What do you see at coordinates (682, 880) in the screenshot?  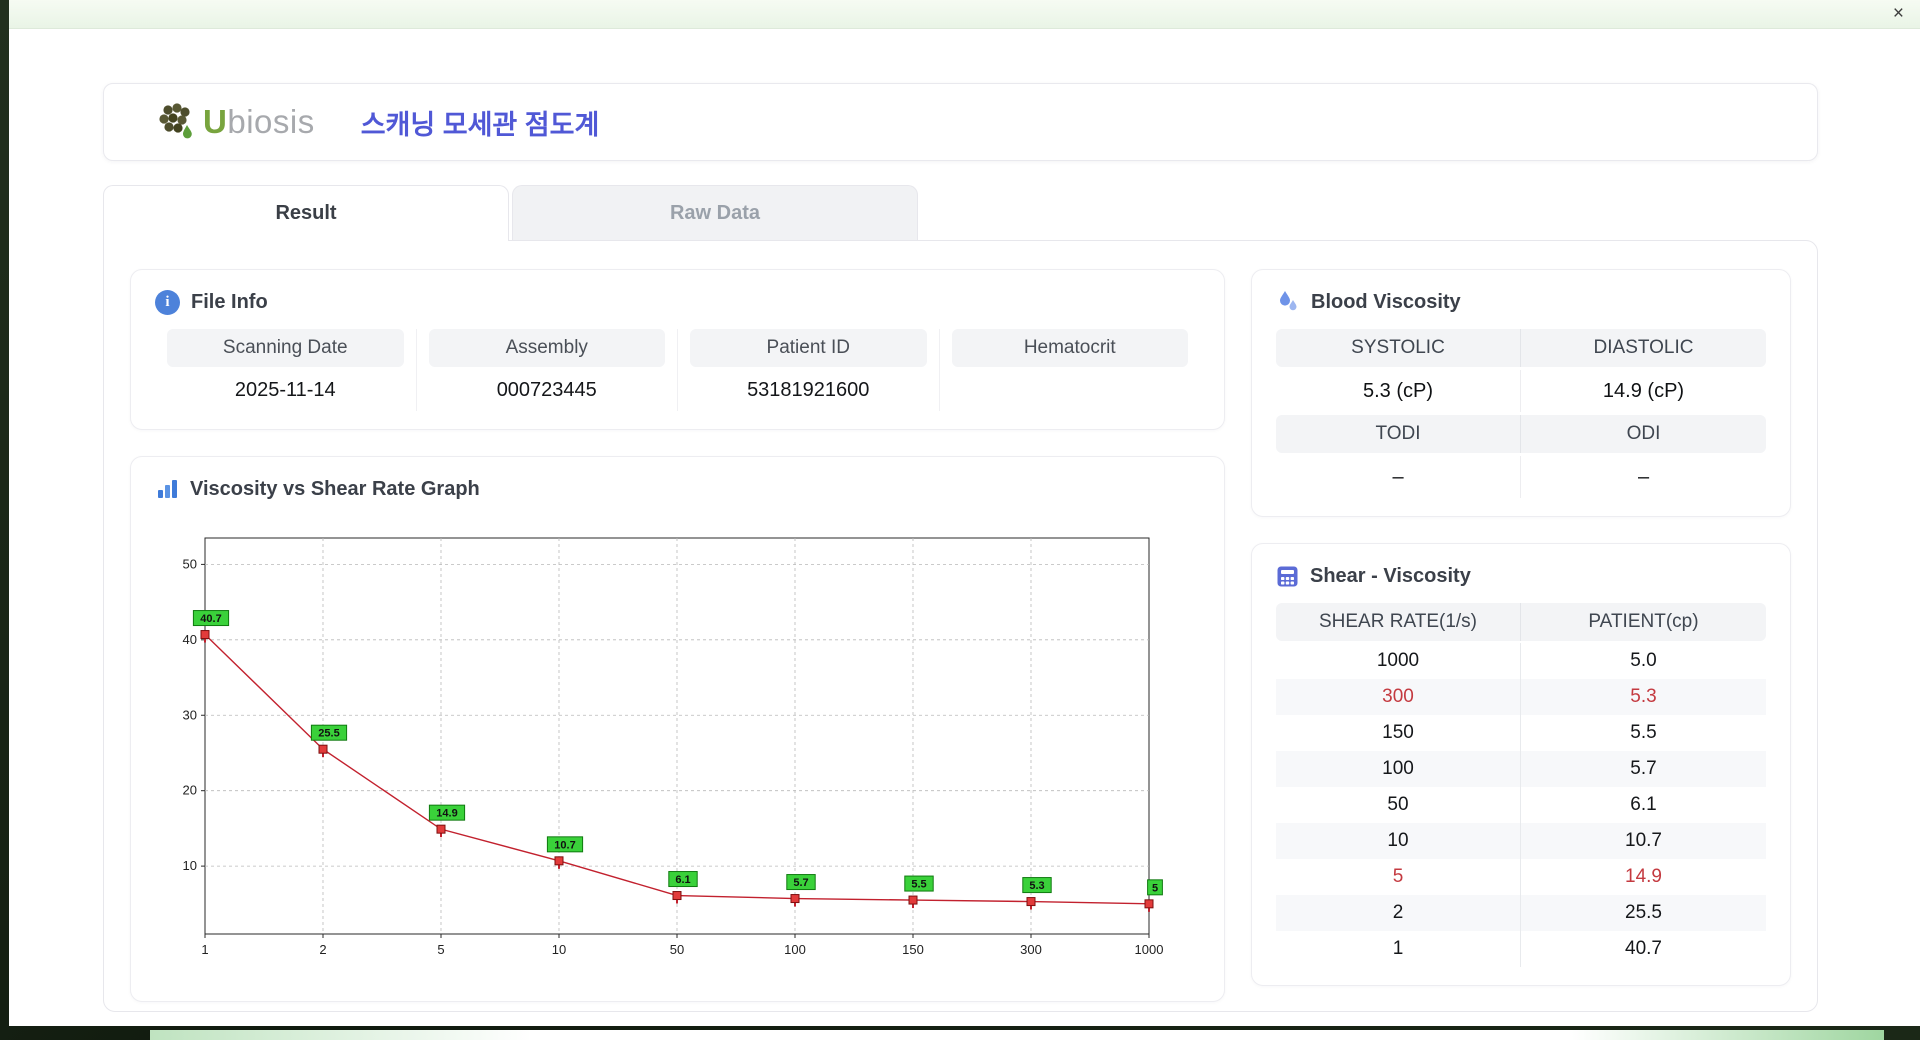 I see `svg-text: 6.1` at bounding box center [682, 880].